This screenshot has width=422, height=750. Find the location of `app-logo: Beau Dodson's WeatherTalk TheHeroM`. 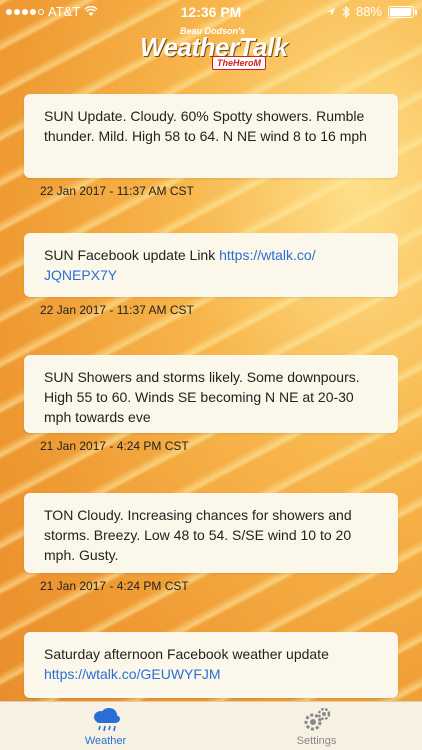

app-logo: Beau Dodson's WeatherTalk TheHeroM is located at coordinates (211, 49).